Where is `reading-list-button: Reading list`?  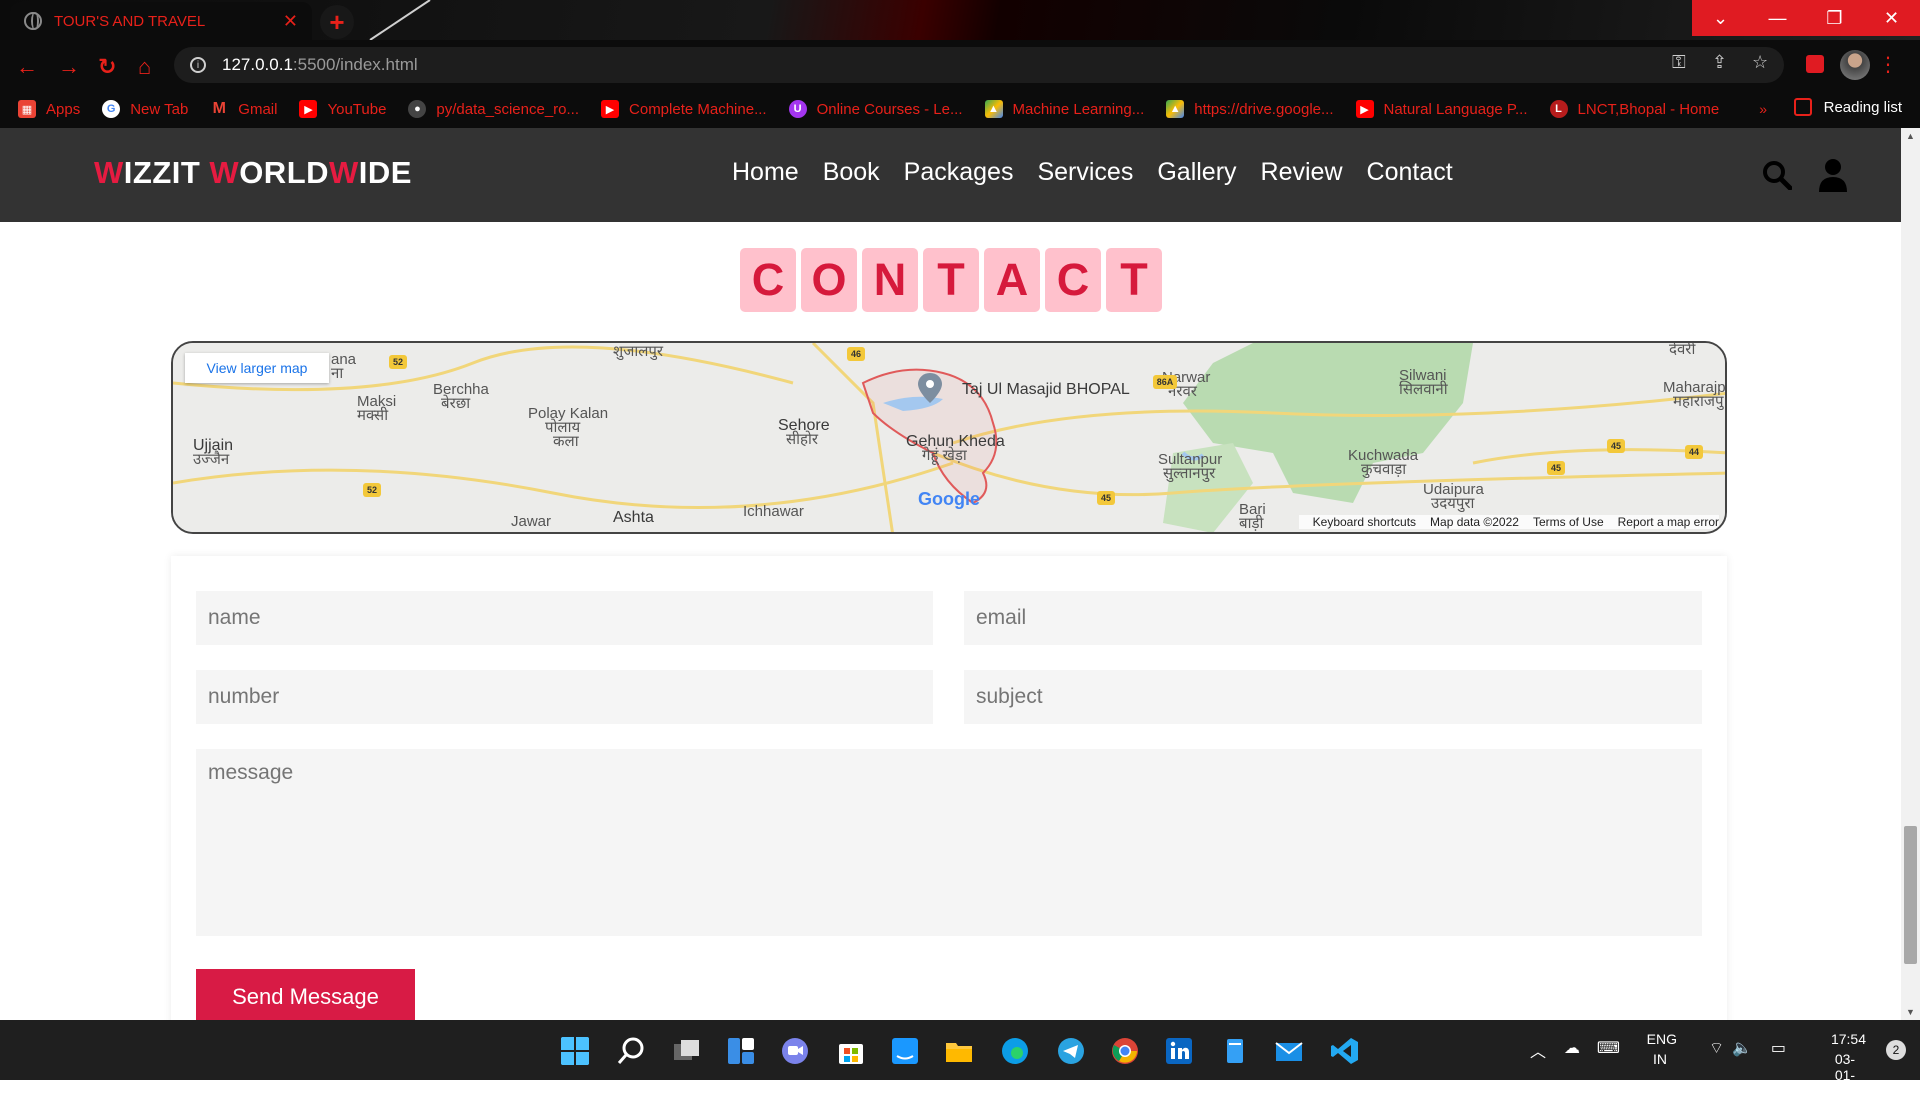
reading-list-button: Reading list is located at coordinates (1847, 107).